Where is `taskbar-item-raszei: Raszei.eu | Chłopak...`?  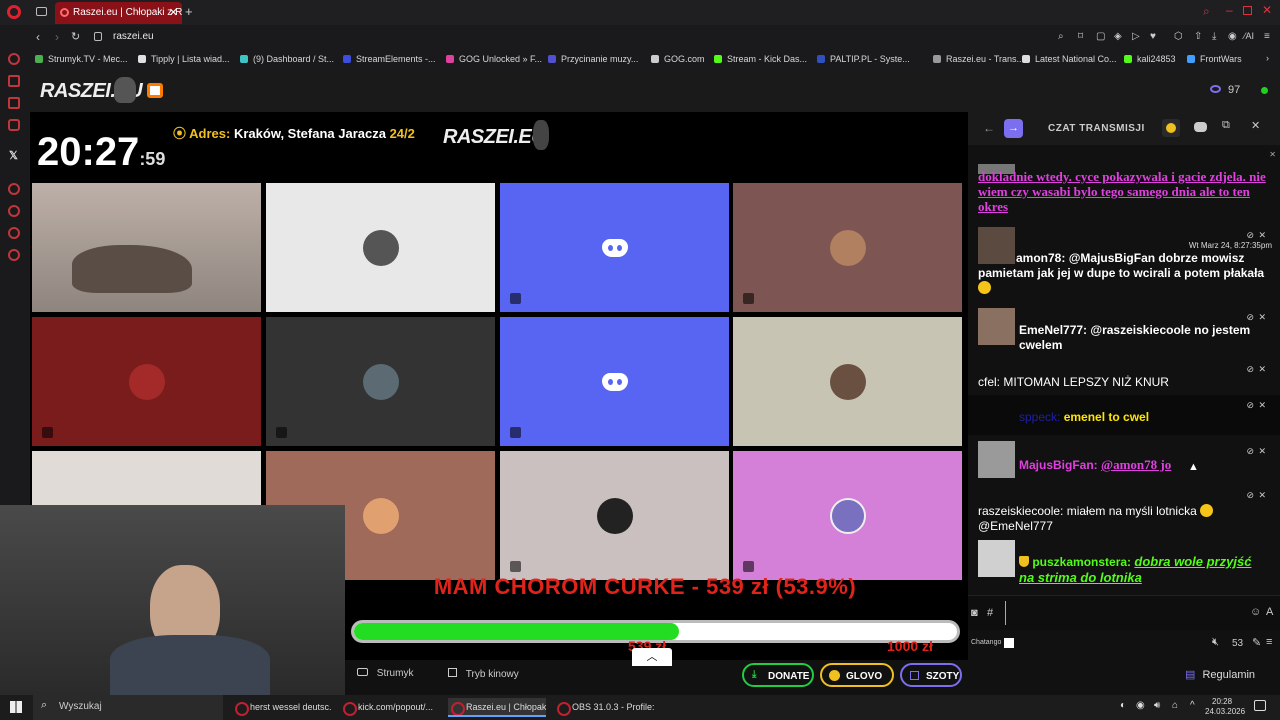
taskbar-item-raszei: Raszei.eu | Chłopak... is located at coordinates (497, 707).